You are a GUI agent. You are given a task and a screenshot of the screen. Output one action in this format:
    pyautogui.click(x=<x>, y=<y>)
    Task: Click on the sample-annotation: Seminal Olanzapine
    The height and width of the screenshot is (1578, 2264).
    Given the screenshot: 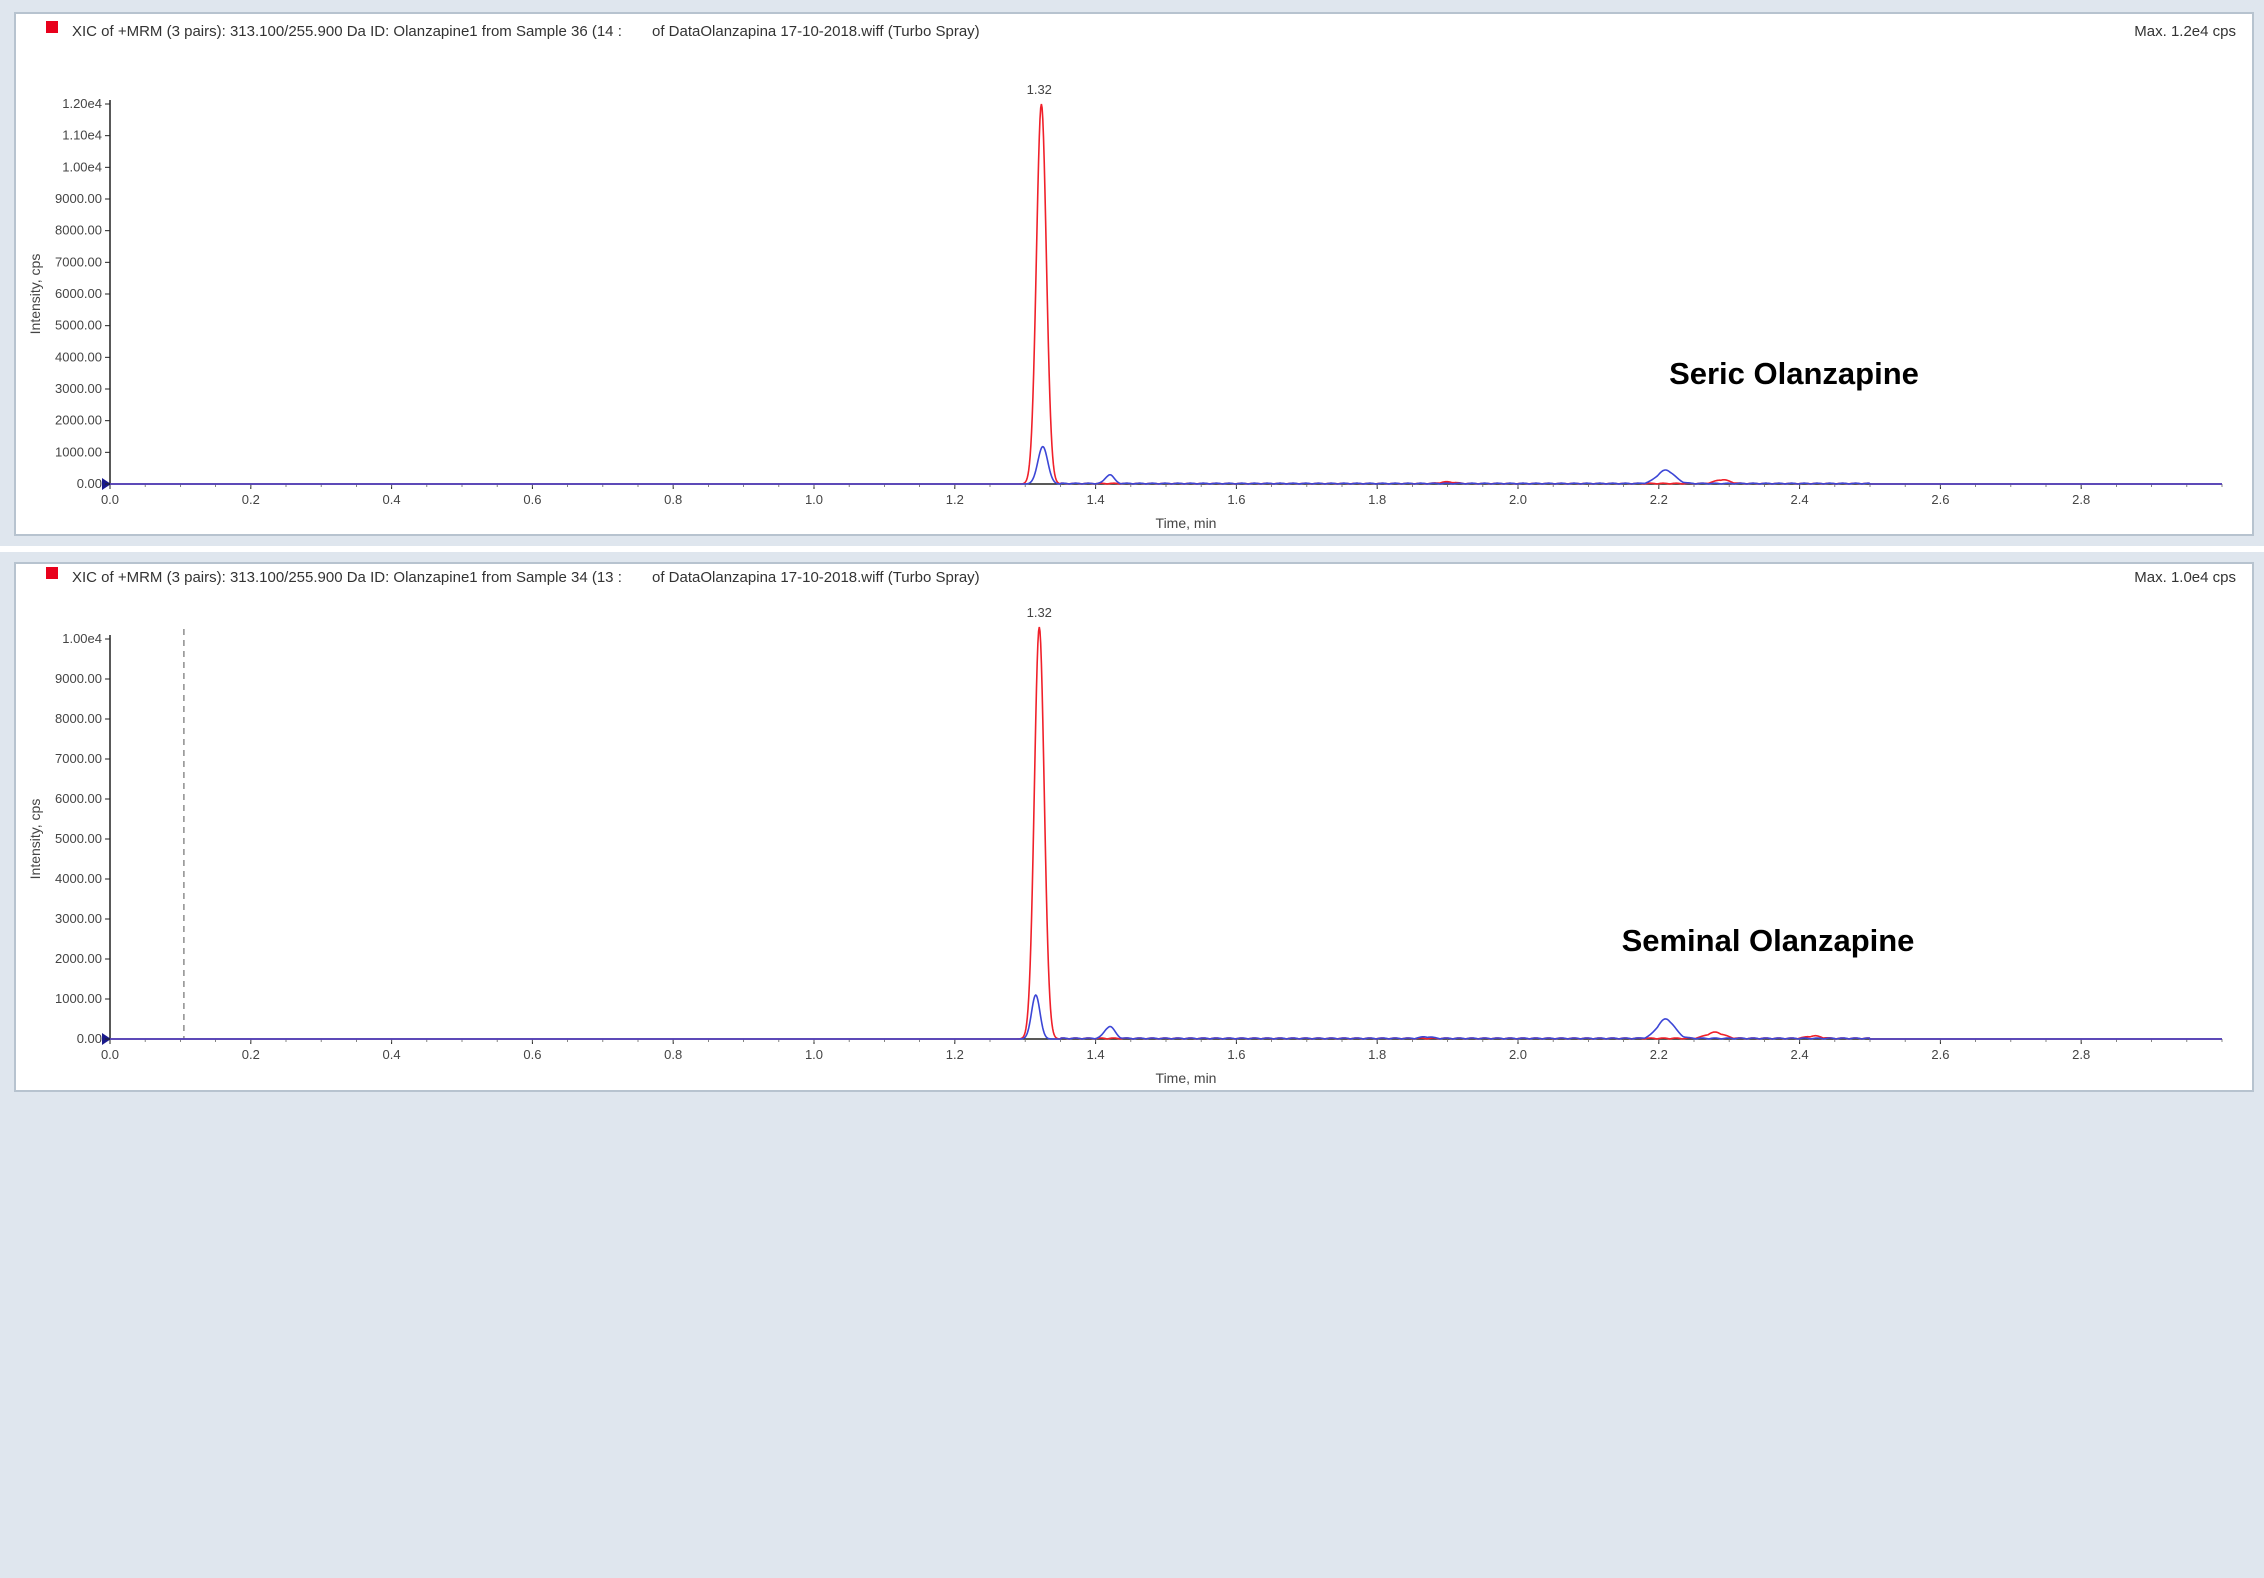 What is the action you would take?
    pyautogui.click(x=1768, y=940)
    